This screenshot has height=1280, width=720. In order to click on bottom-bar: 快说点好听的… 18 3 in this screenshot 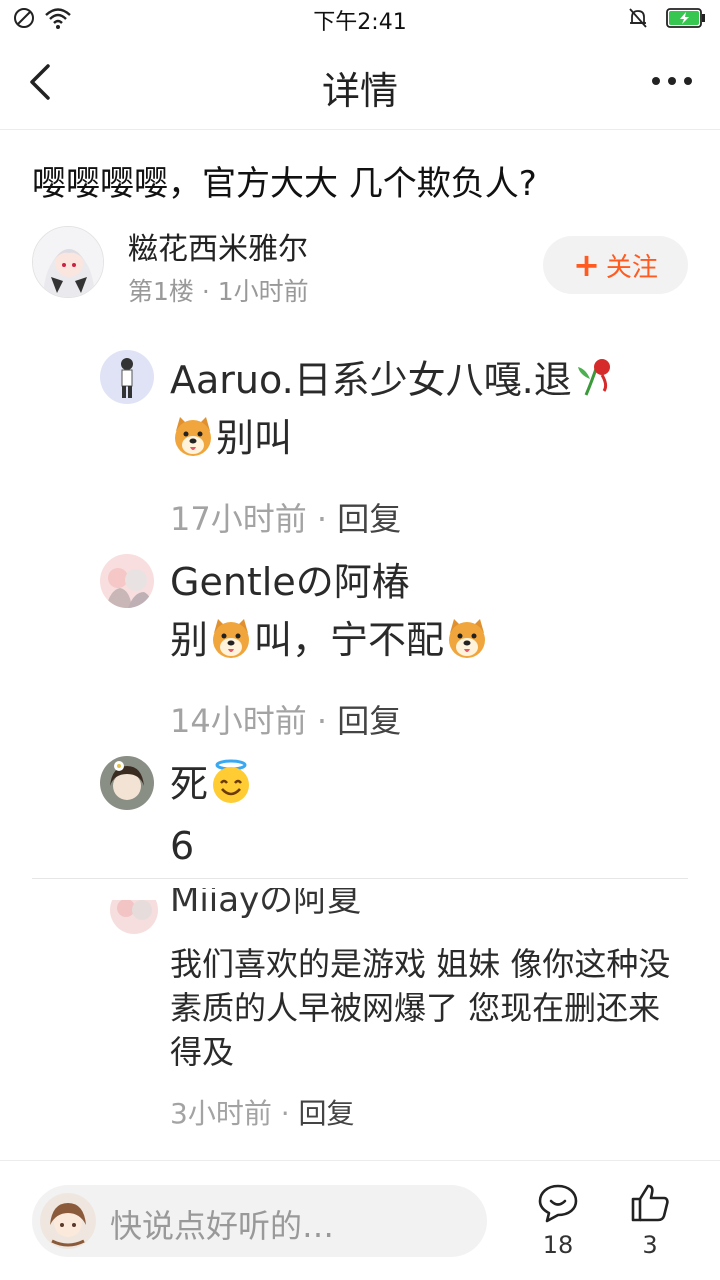, I will do `click(360, 1220)`.